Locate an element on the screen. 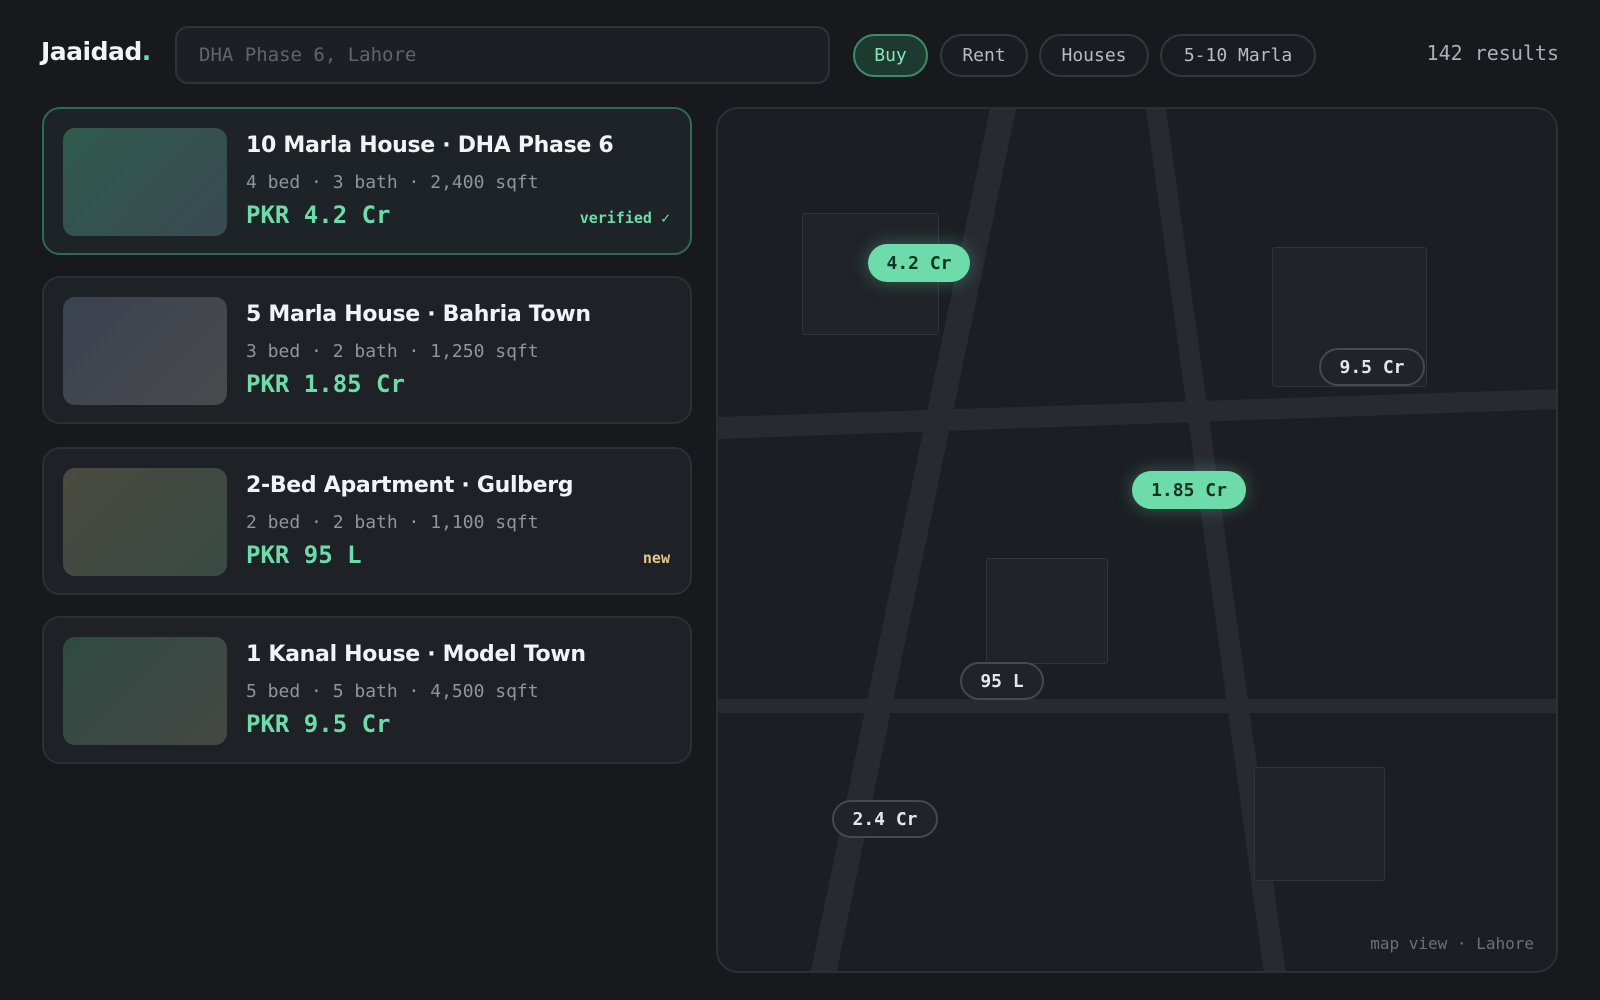  listing-title: 2-Bed Apartment · Gulberg is located at coordinates (410, 485).